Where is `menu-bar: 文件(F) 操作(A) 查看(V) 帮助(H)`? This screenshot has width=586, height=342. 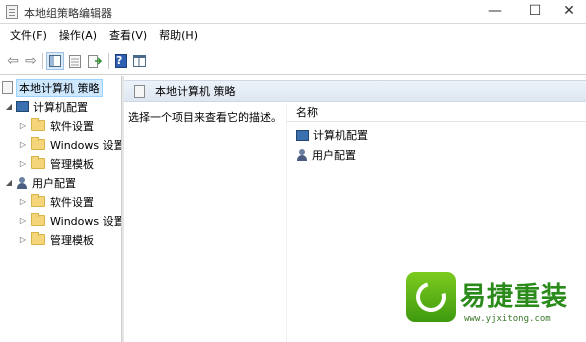 menu-bar: 文件(F) 操作(A) 查看(V) 帮助(H) is located at coordinates (293, 36).